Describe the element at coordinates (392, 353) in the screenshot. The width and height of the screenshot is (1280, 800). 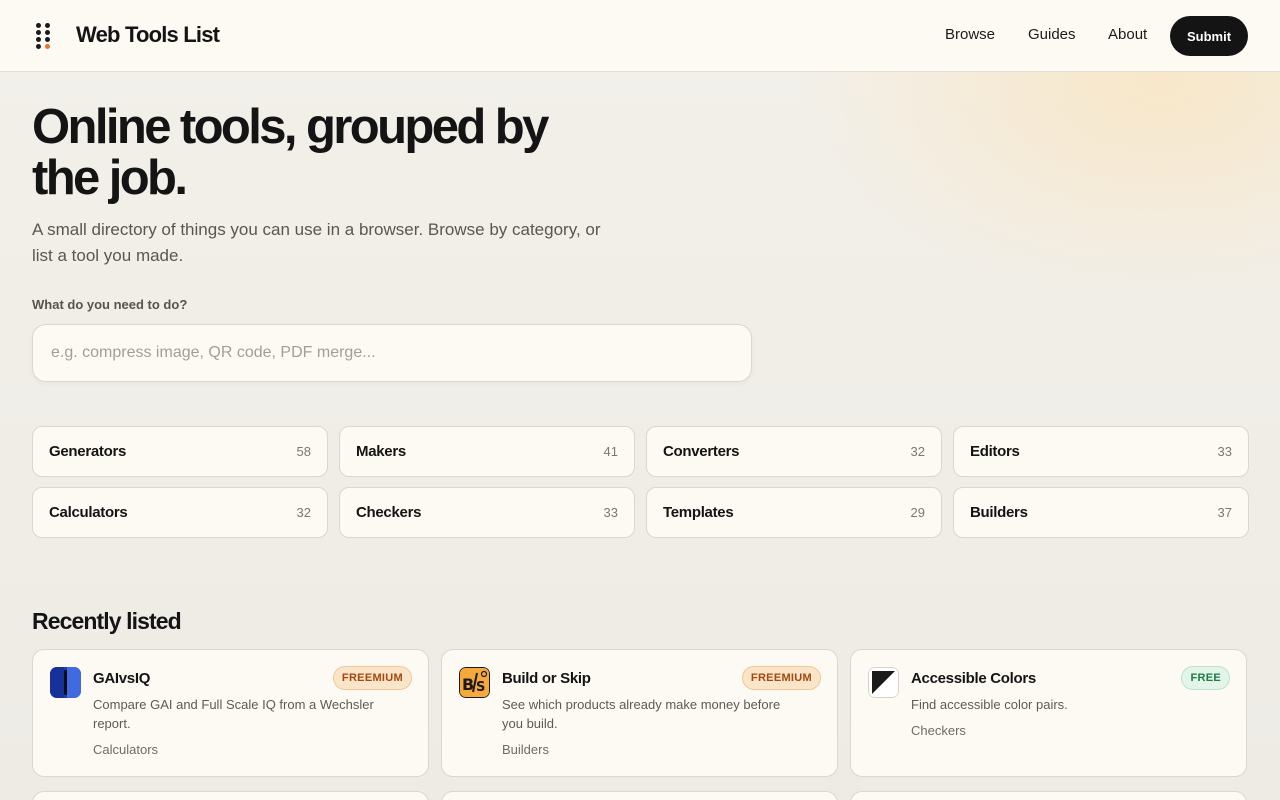
I see `search-input` at that location.